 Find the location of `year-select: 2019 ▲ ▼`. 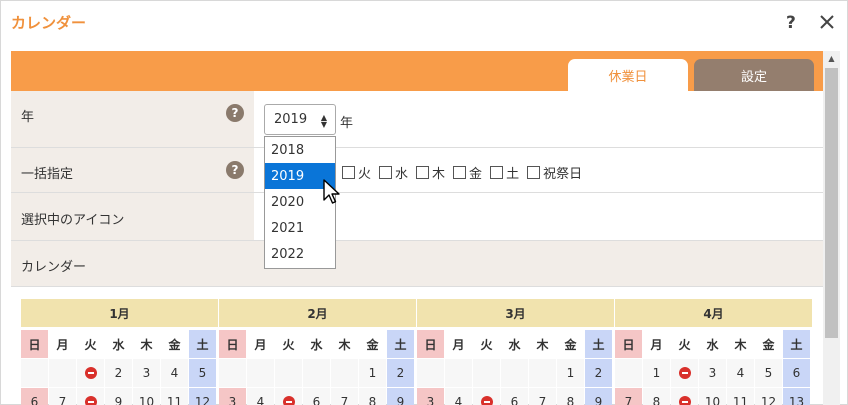

year-select: 2019 ▲ ▼ is located at coordinates (300, 119).